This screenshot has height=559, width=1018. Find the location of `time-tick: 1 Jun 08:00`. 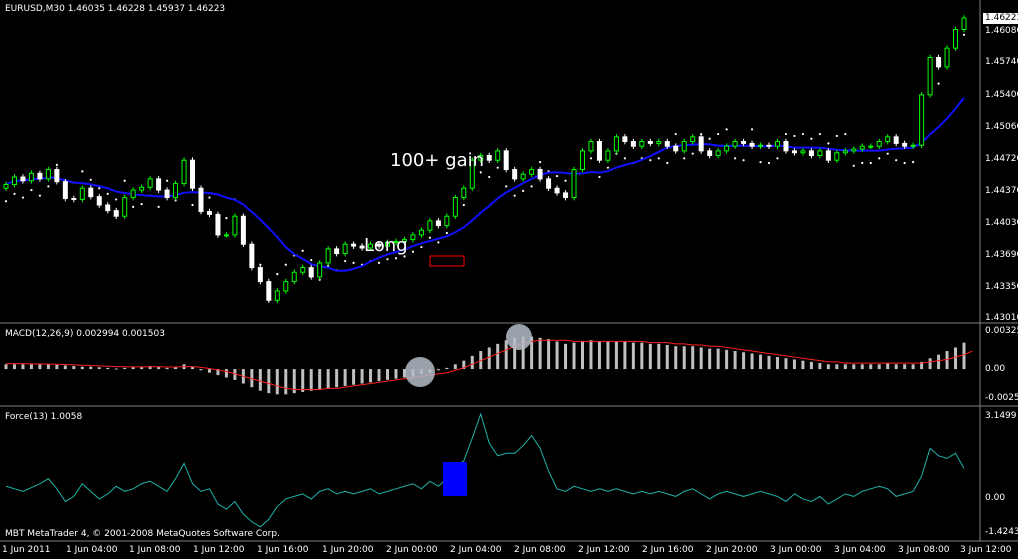

time-tick: 1 Jun 08:00 is located at coordinates (155, 550).